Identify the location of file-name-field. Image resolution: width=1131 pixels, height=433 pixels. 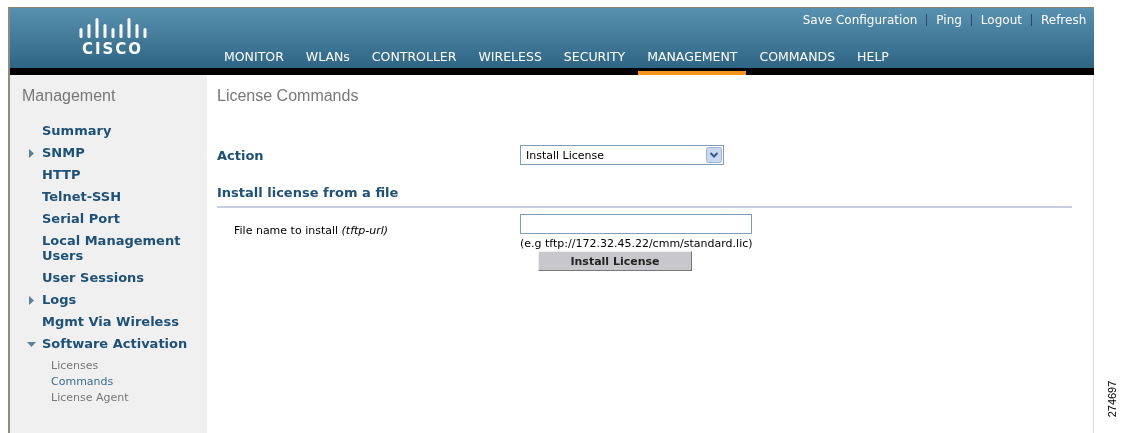
(636, 224).